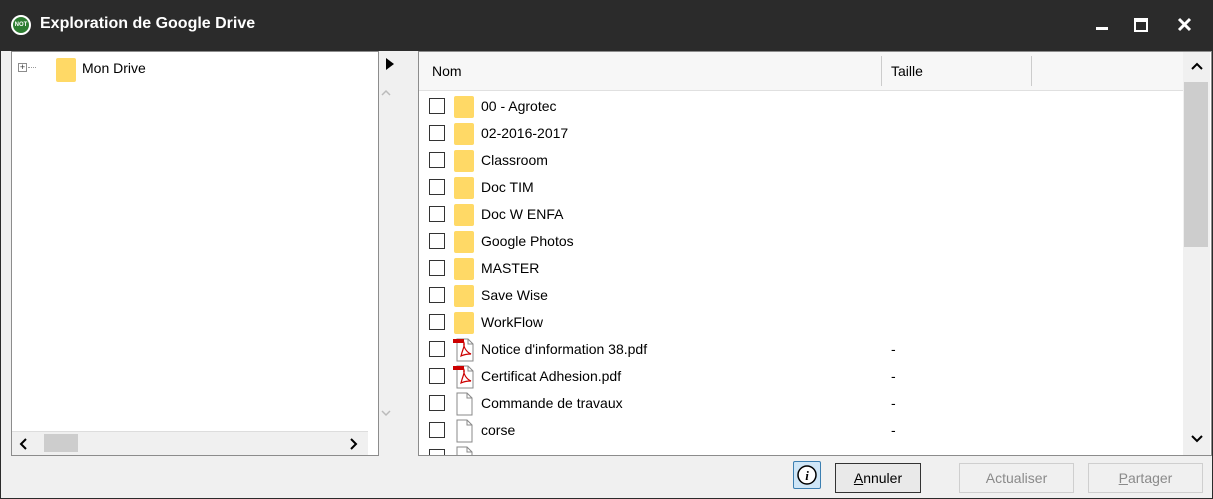 The height and width of the screenshot is (499, 1213). I want to click on list-vertical-scrollbar, so click(1196, 253).